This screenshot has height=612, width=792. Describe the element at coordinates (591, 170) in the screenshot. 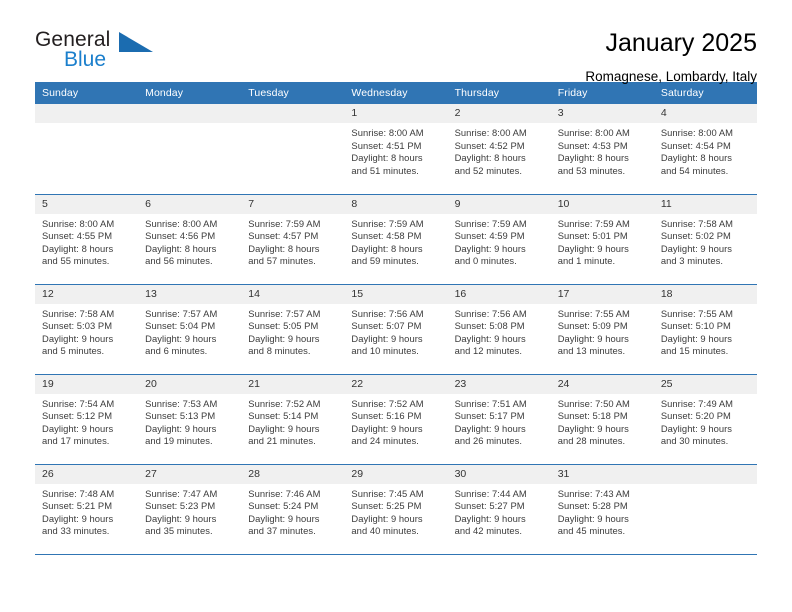

I see `daylight-line2-text: and 53 minutes.` at that location.